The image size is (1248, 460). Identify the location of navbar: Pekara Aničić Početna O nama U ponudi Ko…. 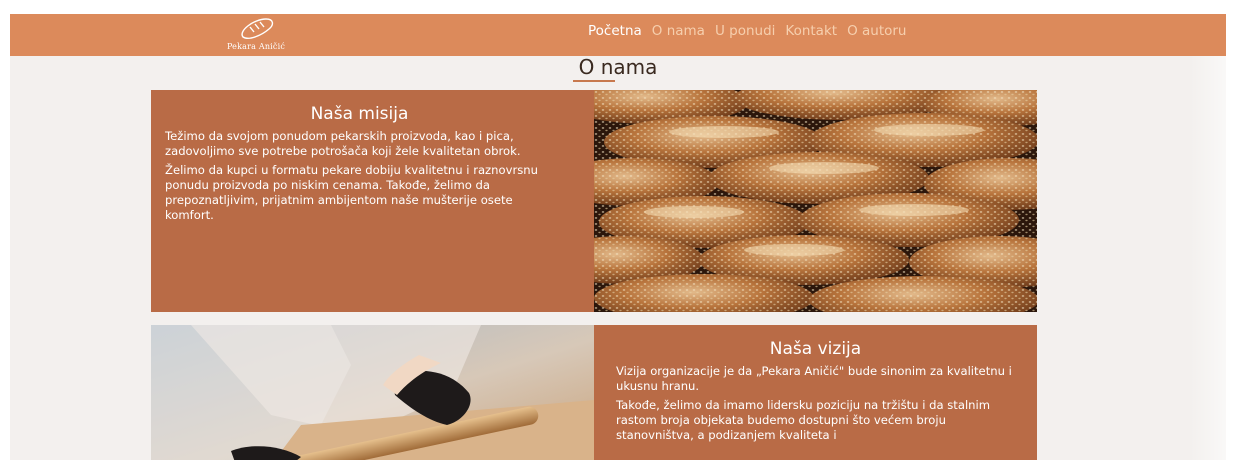
(618, 35).